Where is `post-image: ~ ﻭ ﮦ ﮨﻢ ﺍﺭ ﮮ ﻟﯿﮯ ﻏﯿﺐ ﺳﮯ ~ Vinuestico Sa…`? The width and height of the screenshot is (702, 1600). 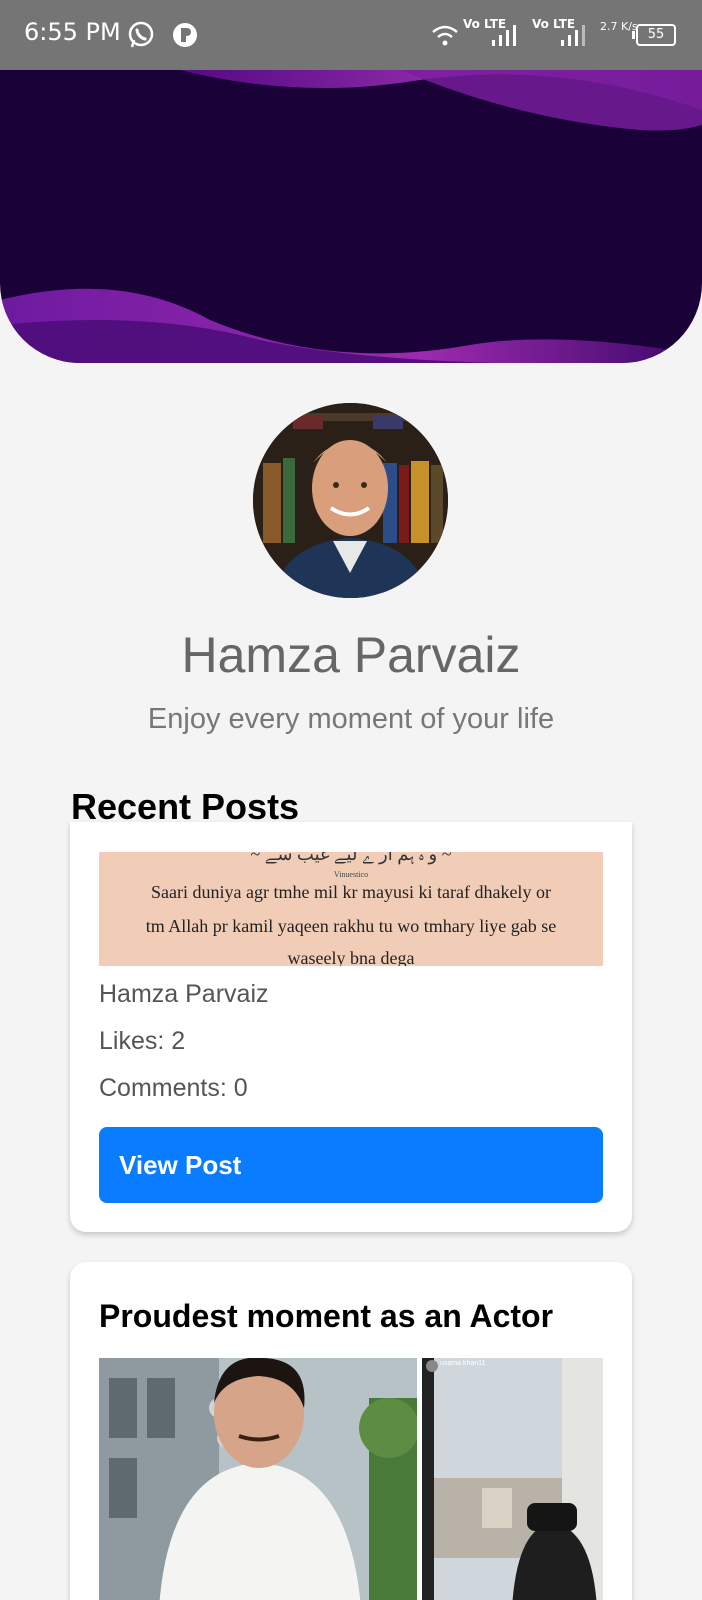
post-image: ~ ﻭ ﮦ ﮨﻢ ﺍﺭ ﮮ ﻟﯿﮯ ﻏﯿﺐ ﺳﮯ ~ Vinuestico Sa… is located at coordinates (351, 909).